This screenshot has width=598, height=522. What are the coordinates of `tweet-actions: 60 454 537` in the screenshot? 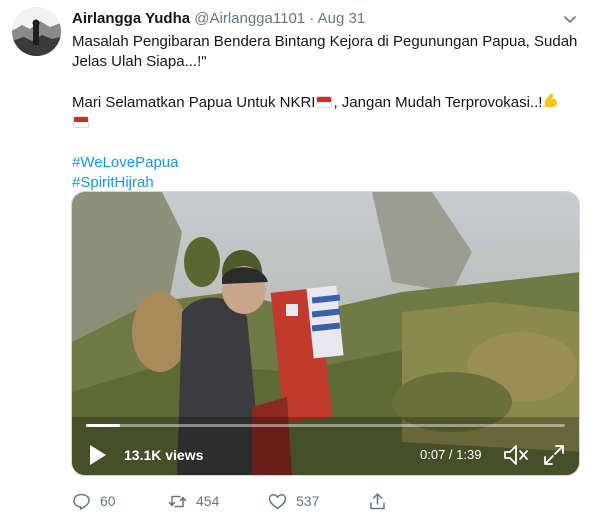 It's located at (237, 501).